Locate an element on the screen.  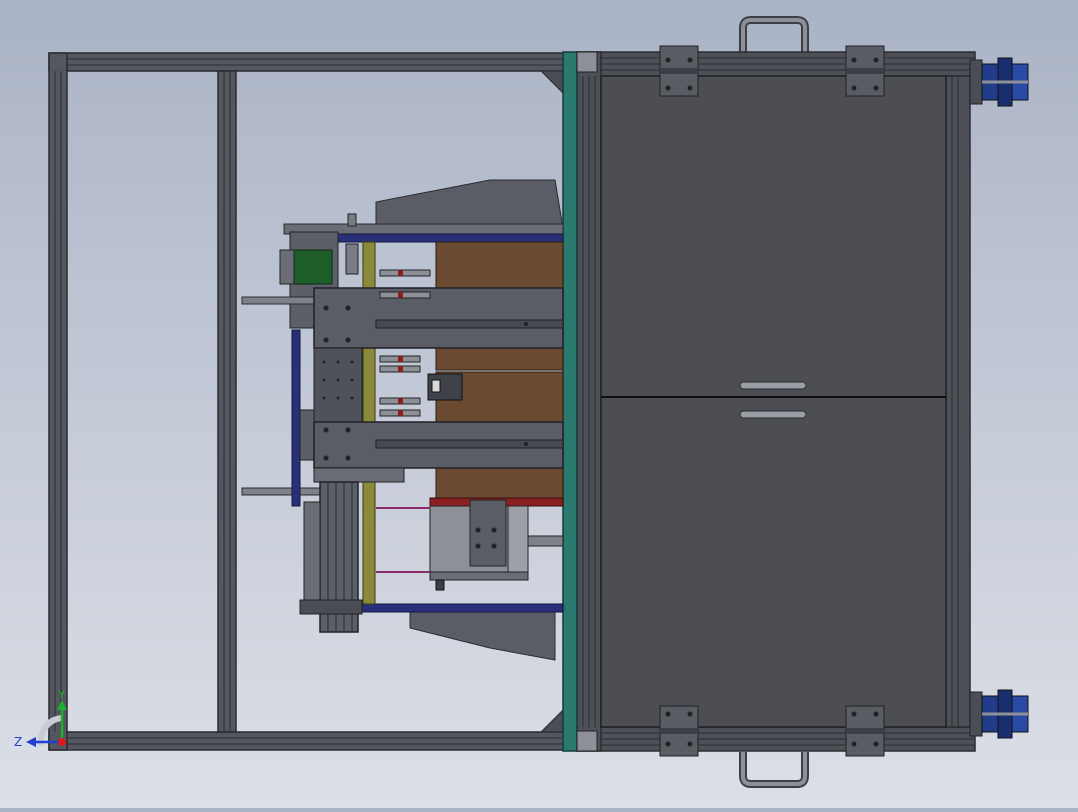
frame-bottom-rail is located at coordinates (308, 741).